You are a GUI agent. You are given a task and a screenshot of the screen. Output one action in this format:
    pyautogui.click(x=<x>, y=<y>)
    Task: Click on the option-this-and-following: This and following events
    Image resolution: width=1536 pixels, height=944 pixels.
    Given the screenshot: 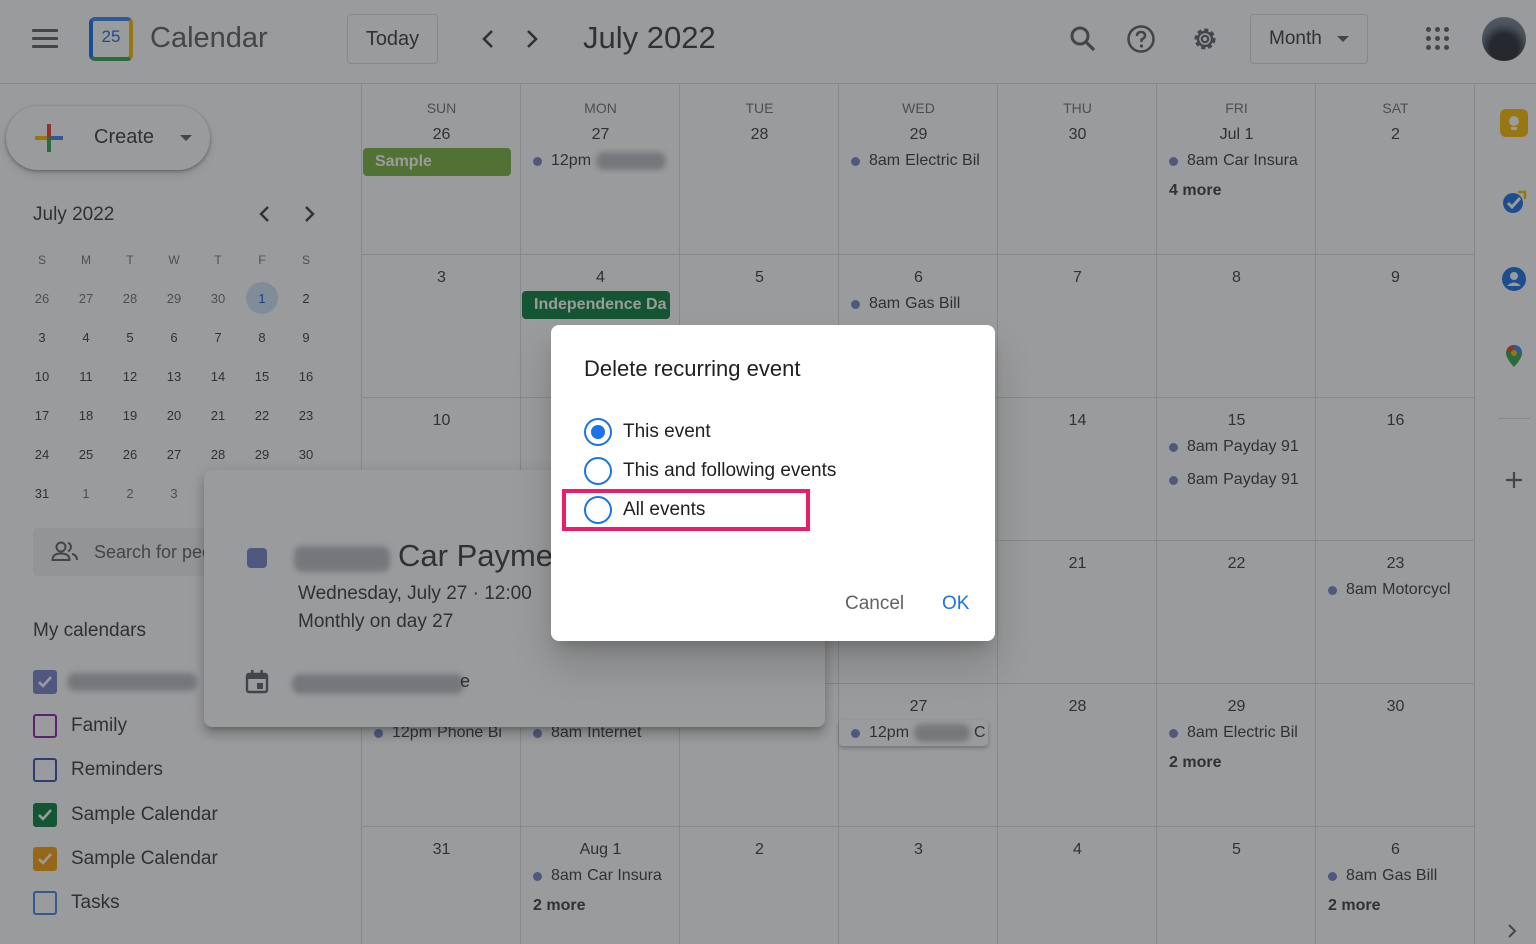 What is the action you would take?
    pyautogui.click(x=710, y=471)
    